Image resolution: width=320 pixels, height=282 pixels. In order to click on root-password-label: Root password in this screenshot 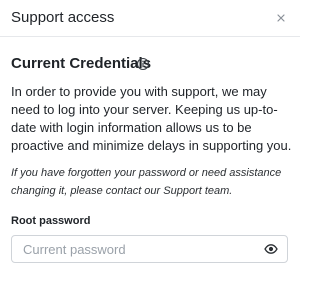, I will do `click(51, 221)`.